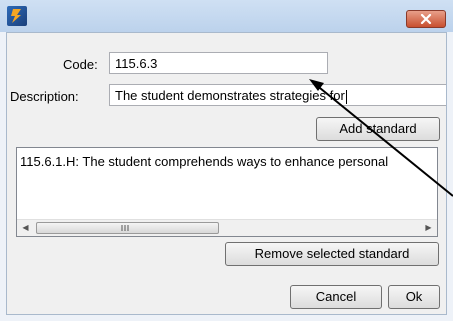 The width and height of the screenshot is (453, 321). What do you see at coordinates (44, 96) in the screenshot?
I see `description-label: Description:` at bounding box center [44, 96].